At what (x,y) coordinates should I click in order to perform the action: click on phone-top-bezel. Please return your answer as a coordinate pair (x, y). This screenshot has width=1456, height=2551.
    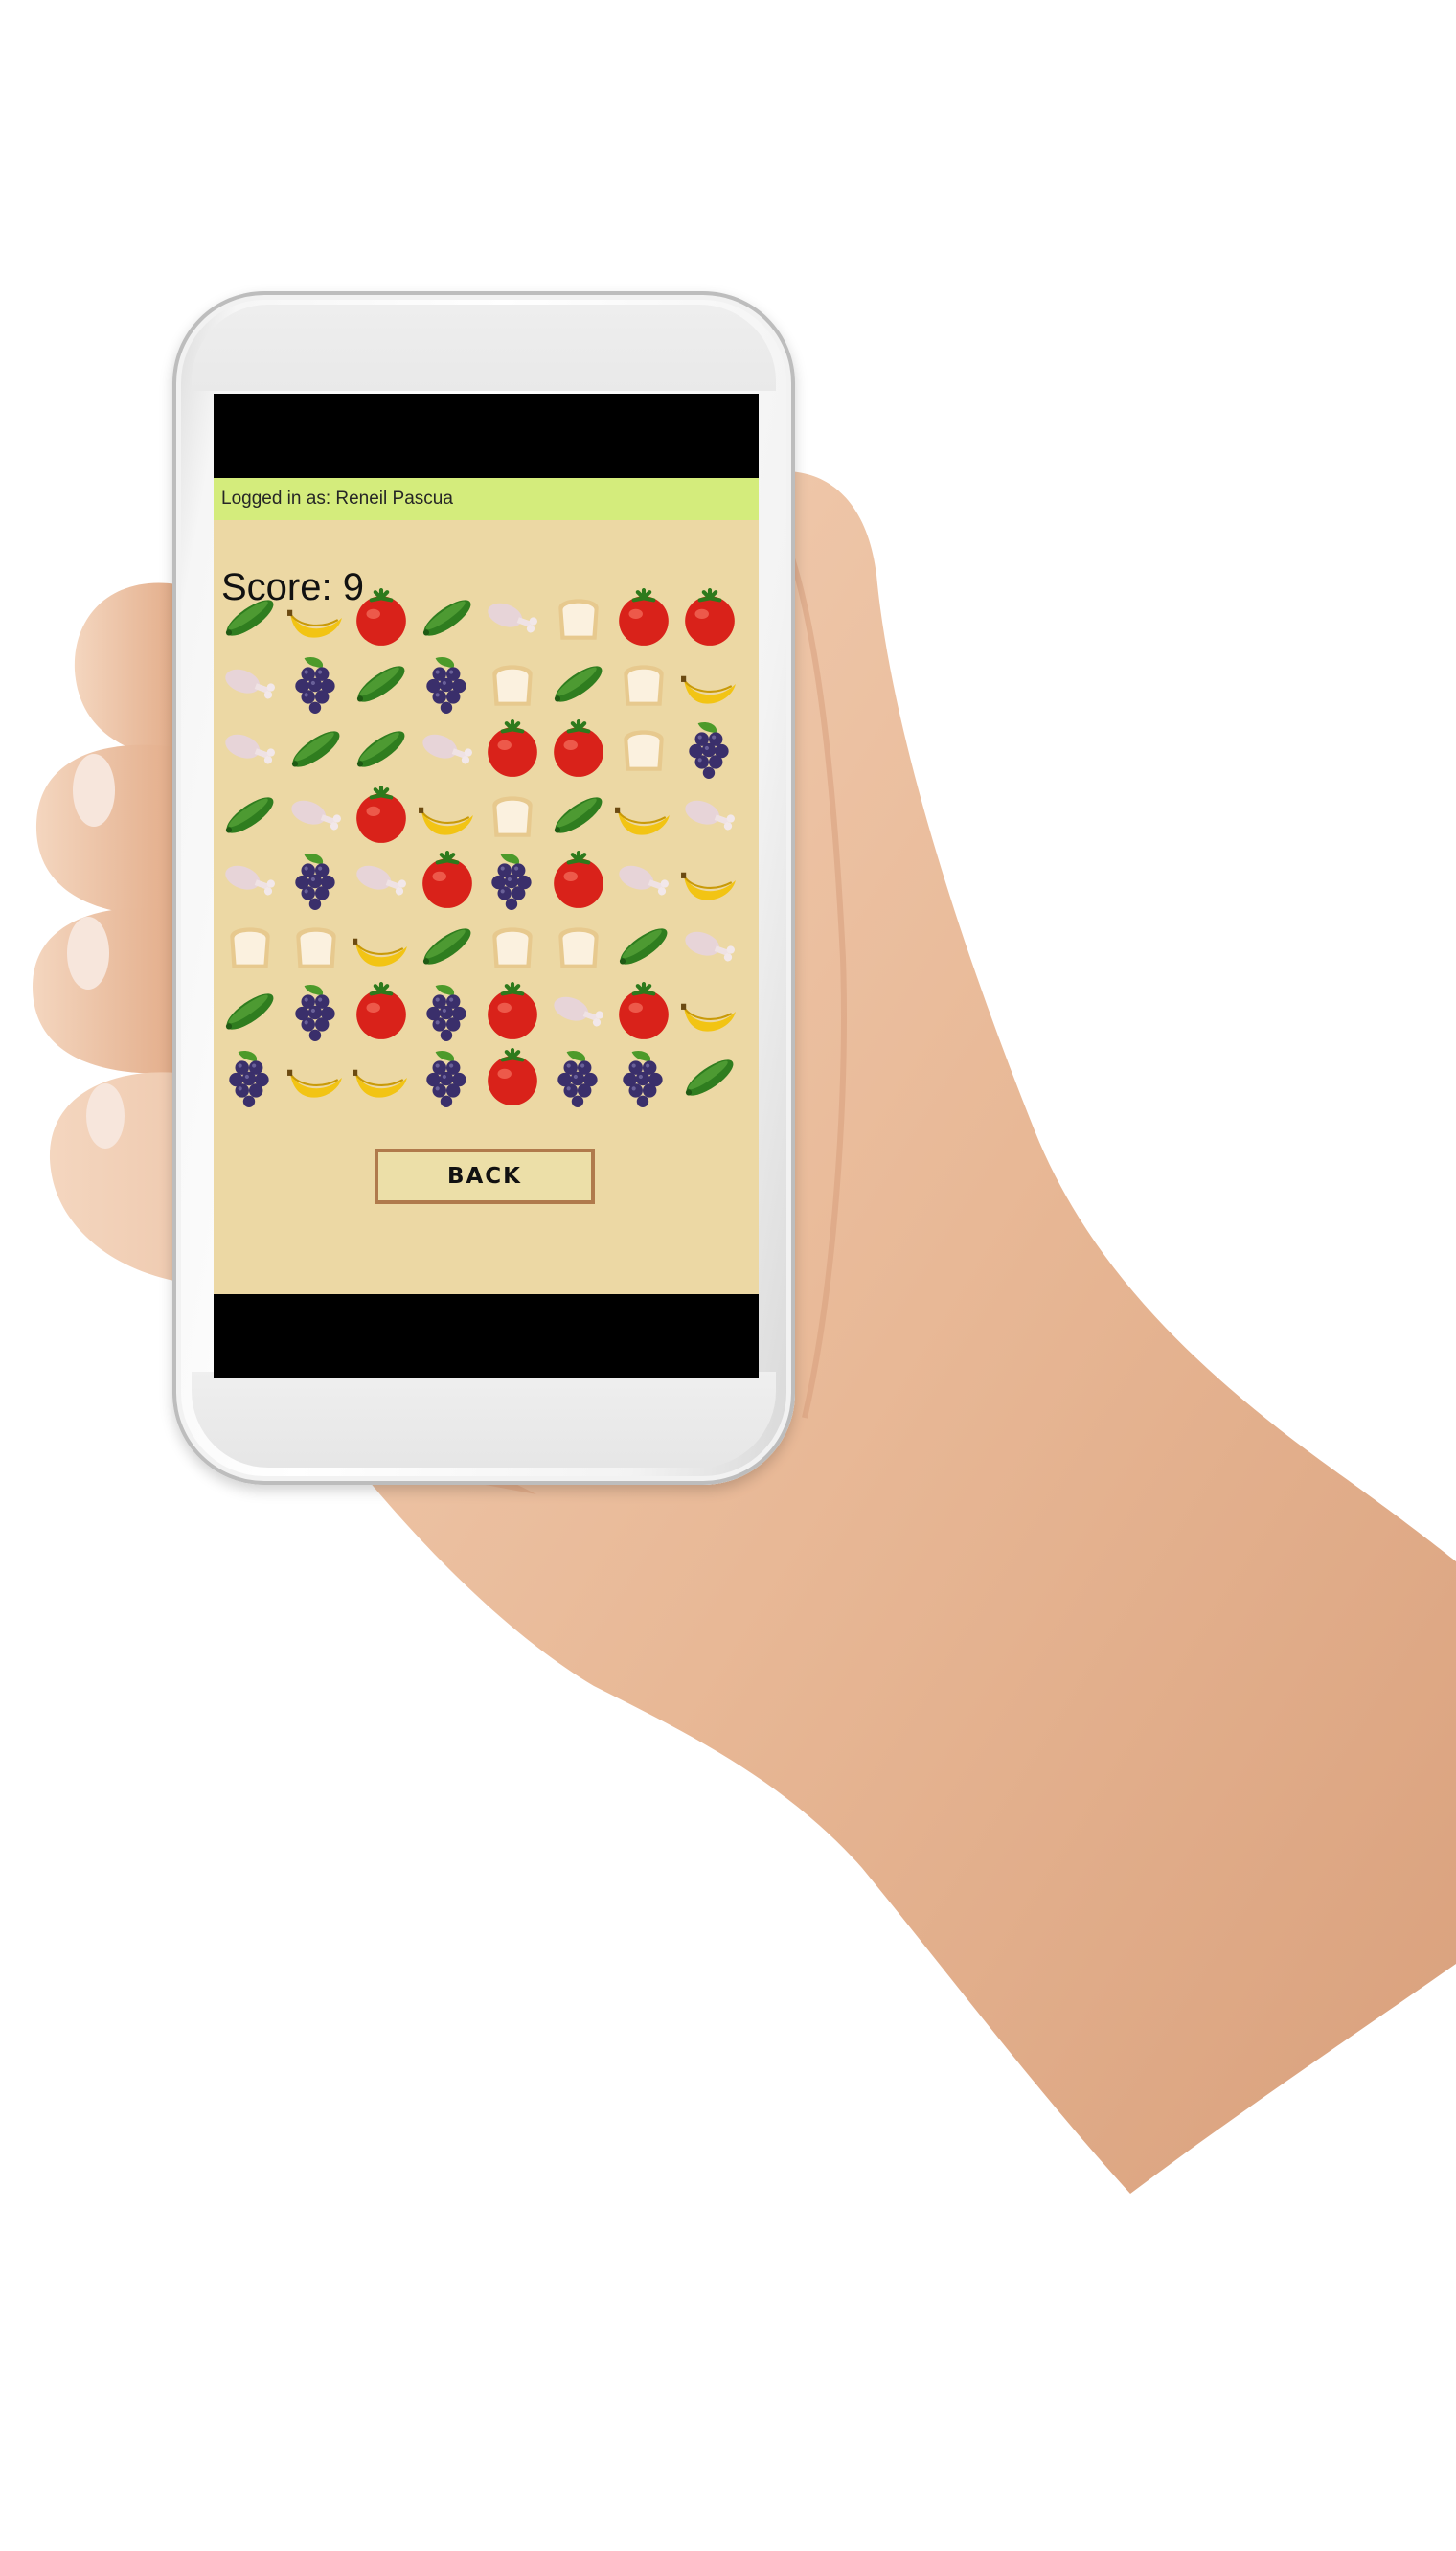
    Looking at the image, I should click on (484, 348).